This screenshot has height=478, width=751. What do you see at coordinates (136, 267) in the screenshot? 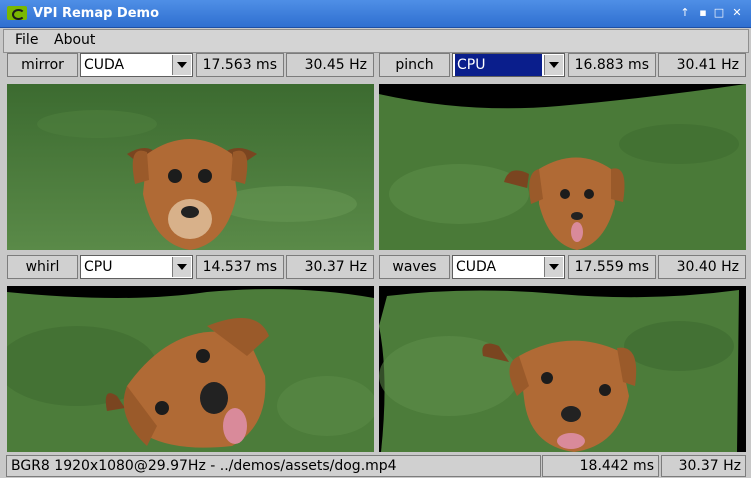
I see `backend-select-whirl: CPU` at bounding box center [136, 267].